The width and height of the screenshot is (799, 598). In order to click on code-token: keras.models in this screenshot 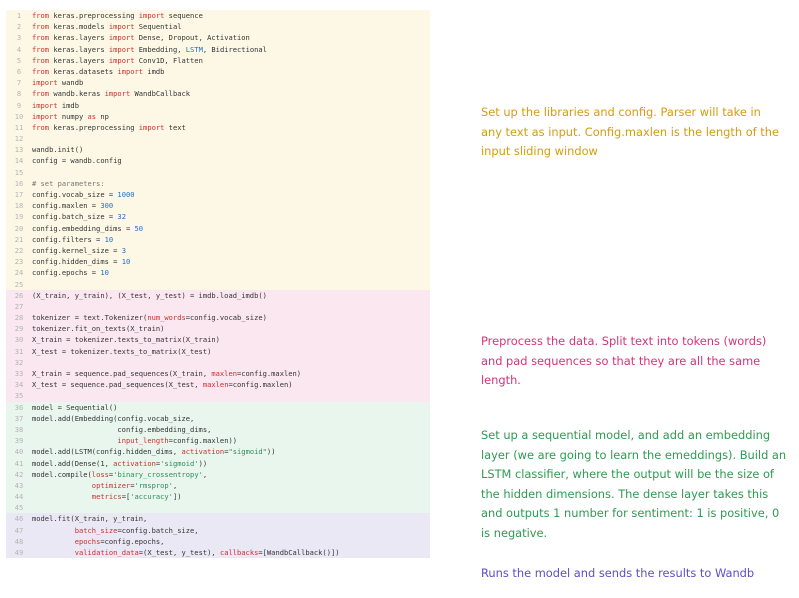, I will do `click(79, 27)`.